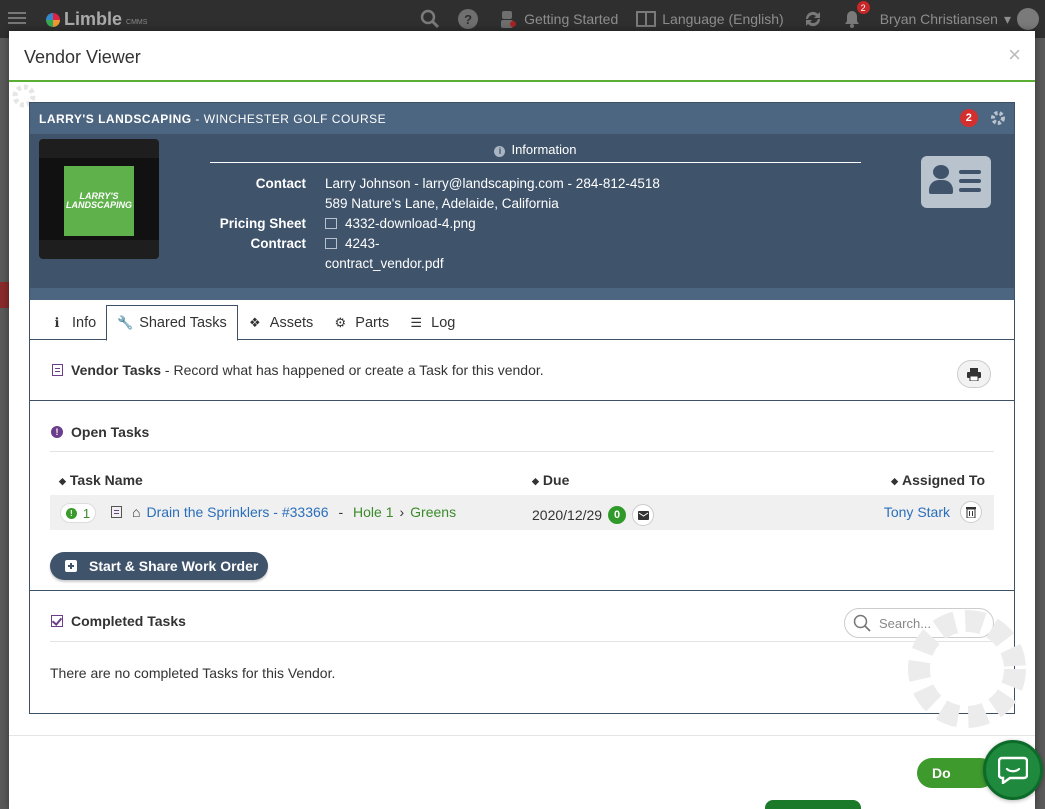  I want to click on sublocation-link: Greens, so click(433, 512).